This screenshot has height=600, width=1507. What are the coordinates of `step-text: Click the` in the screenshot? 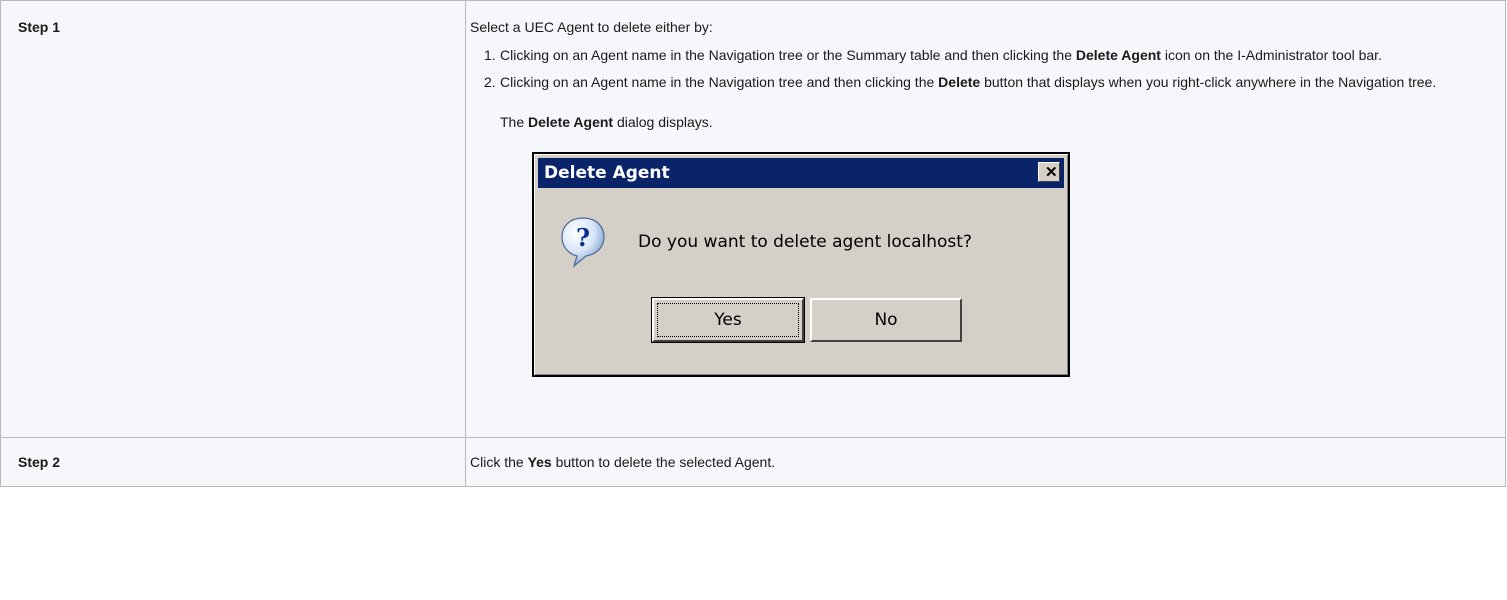 It's located at (499, 462).